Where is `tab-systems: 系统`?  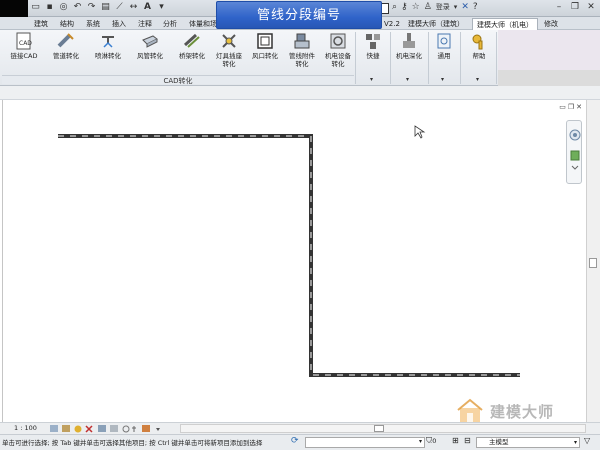
tab-systems: 系统 is located at coordinates (93, 24).